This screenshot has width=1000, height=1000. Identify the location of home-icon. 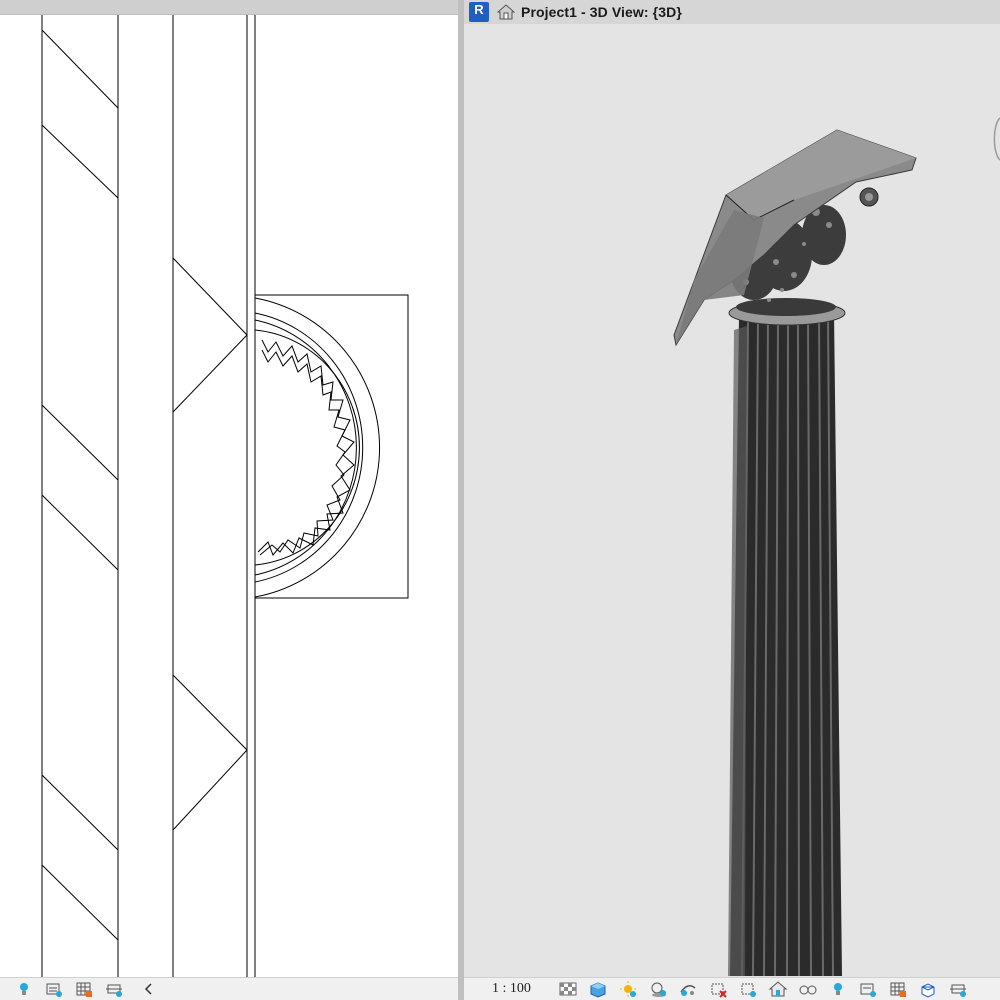
(506, 12).